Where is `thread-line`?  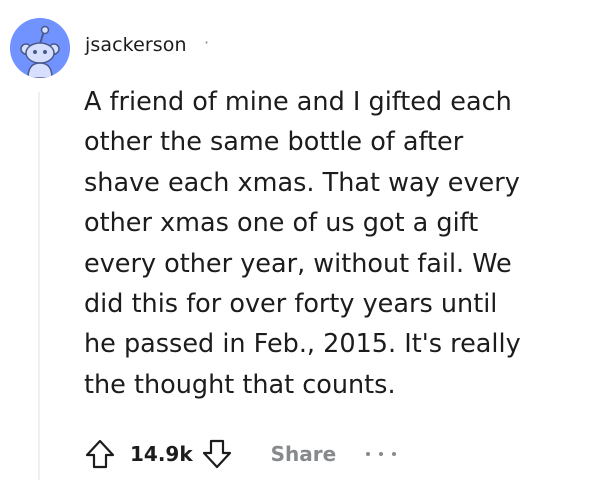 thread-line is located at coordinates (39, 286).